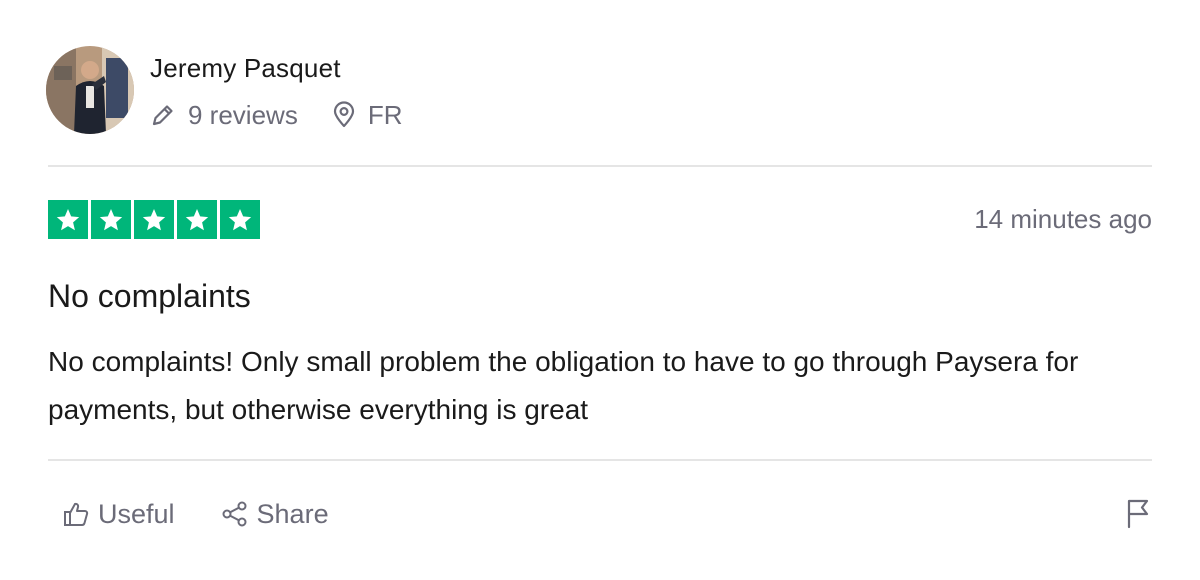 The image size is (1200, 580). Describe the element at coordinates (243, 114) in the screenshot. I see `reviews-count-label: 9 reviews` at that location.